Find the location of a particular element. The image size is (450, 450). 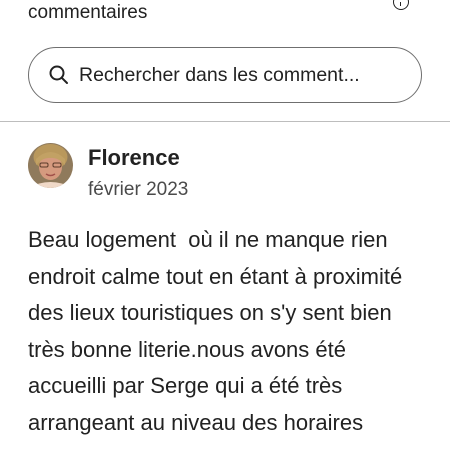

search-icon is located at coordinates (59, 75).